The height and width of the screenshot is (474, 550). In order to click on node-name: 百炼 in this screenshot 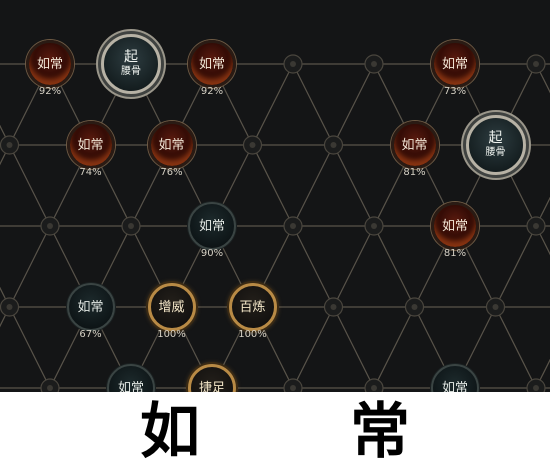, I will do `click(252, 307)`.